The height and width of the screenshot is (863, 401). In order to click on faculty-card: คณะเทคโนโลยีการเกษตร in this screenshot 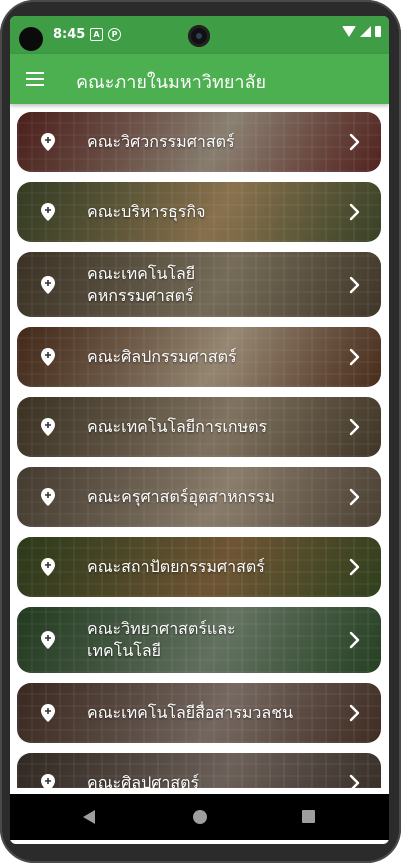, I will do `click(199, 427)`.